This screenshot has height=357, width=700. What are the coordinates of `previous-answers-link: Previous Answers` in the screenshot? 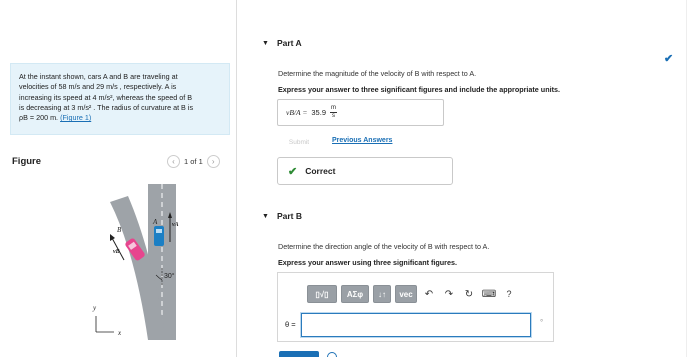 It's located at (362, 140).